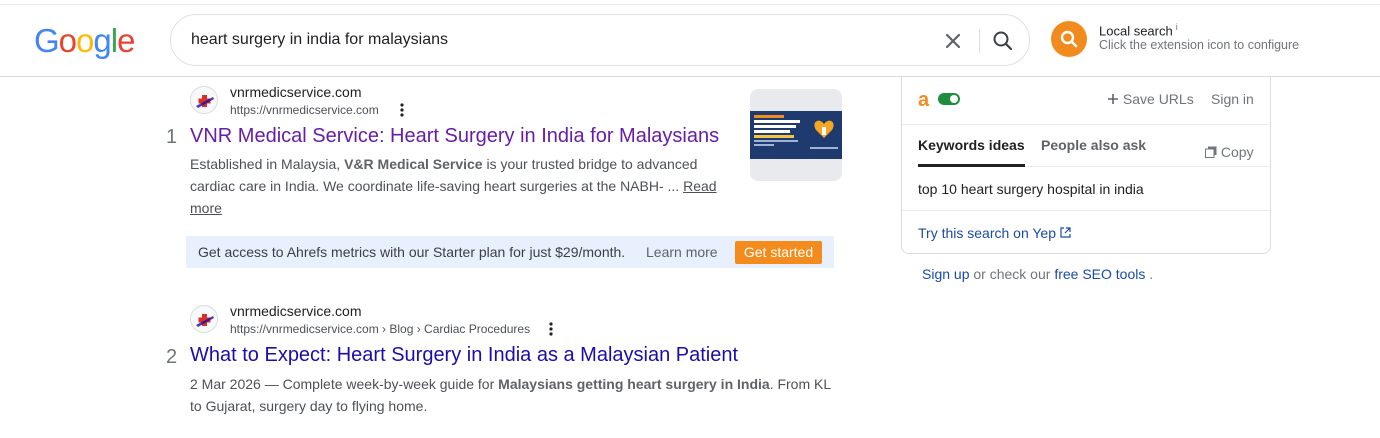  I want to click on snippet-text: . From KL, so click(800, 384).